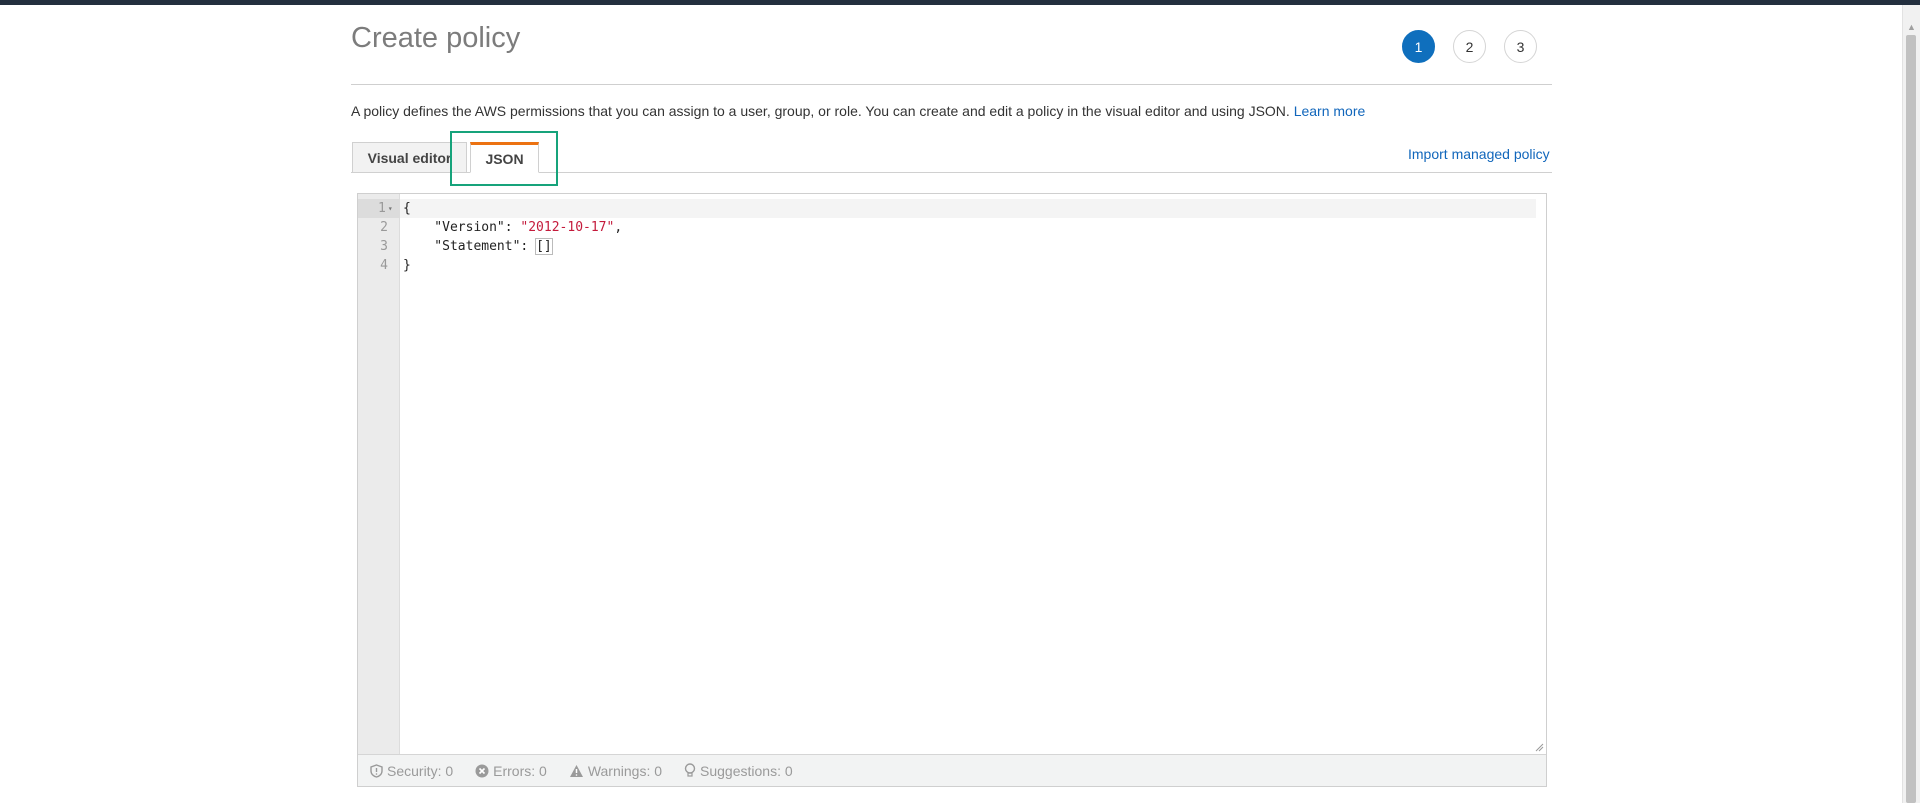 This screenshot has width=1920, height=803. I want to click on code-punct: ,, so click(618, 227).